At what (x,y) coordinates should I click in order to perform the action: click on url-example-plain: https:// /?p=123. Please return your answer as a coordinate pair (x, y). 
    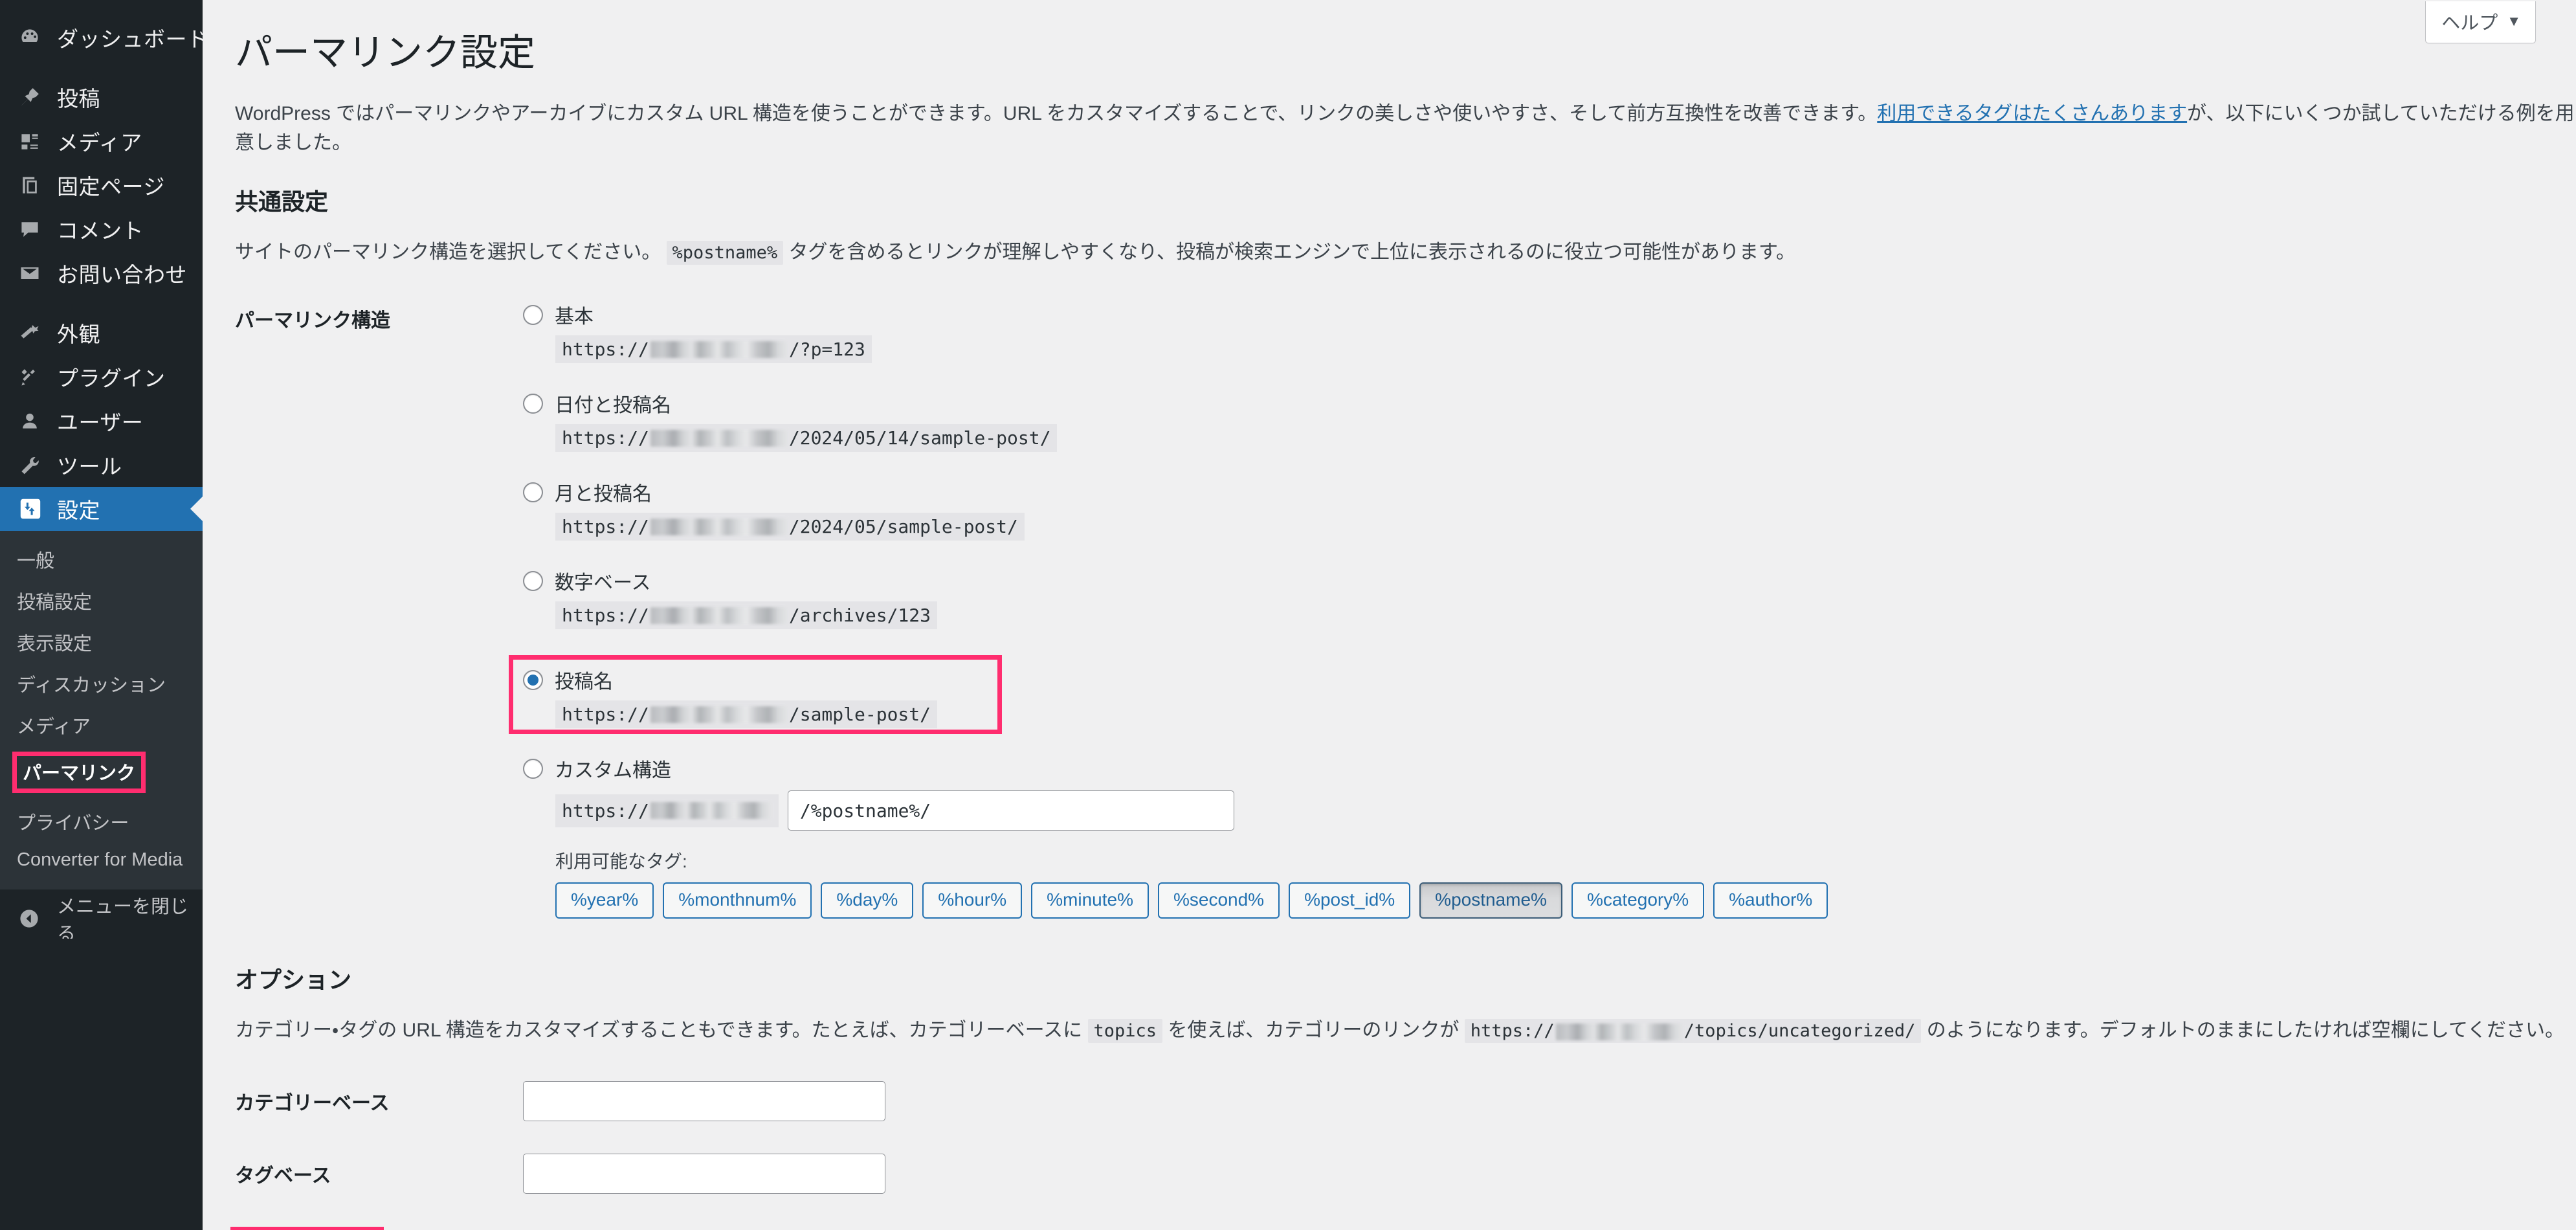
    Looking at the image, I should click on (713, 349).